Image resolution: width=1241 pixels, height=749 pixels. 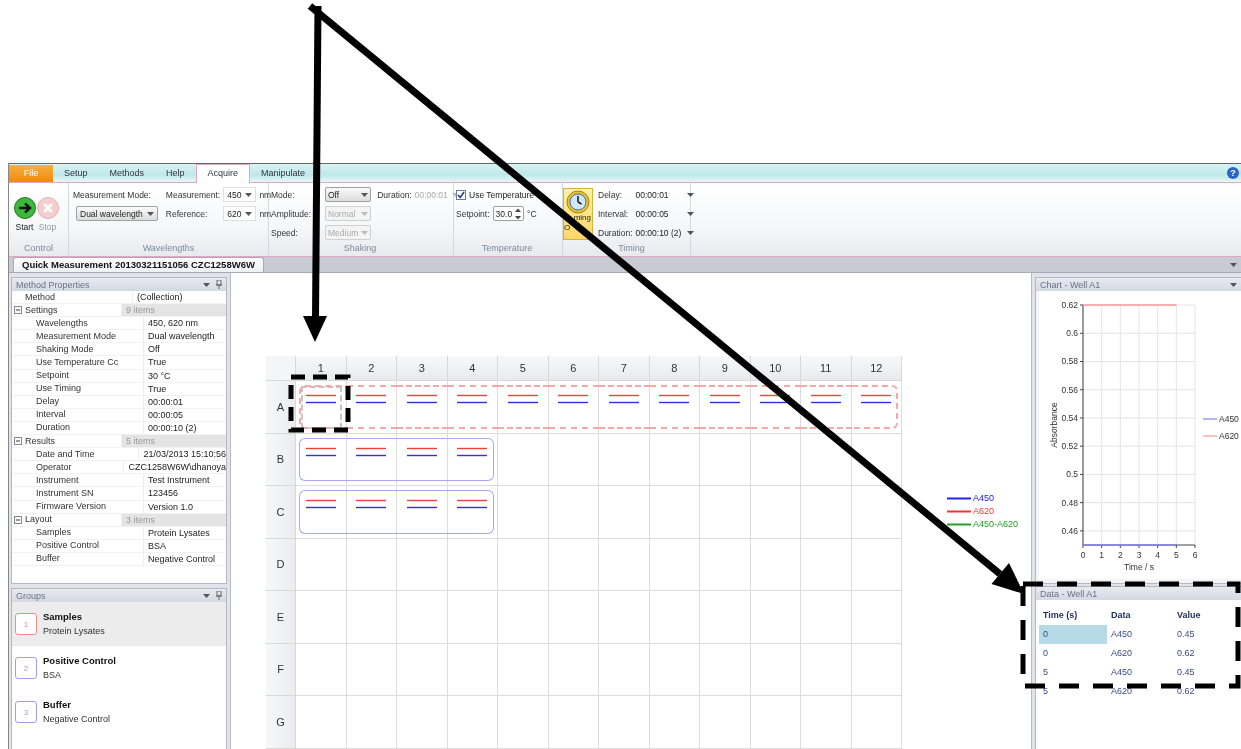 I want to click on row-header: B, so click(x=281, y=459).